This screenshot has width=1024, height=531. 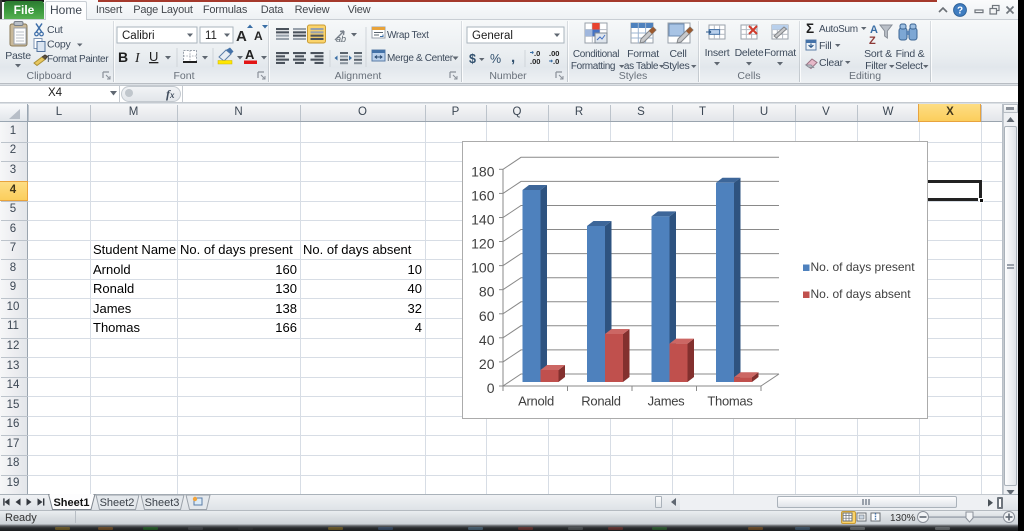 I want to click on svg-text: as Table, so click(x=641, y=66).